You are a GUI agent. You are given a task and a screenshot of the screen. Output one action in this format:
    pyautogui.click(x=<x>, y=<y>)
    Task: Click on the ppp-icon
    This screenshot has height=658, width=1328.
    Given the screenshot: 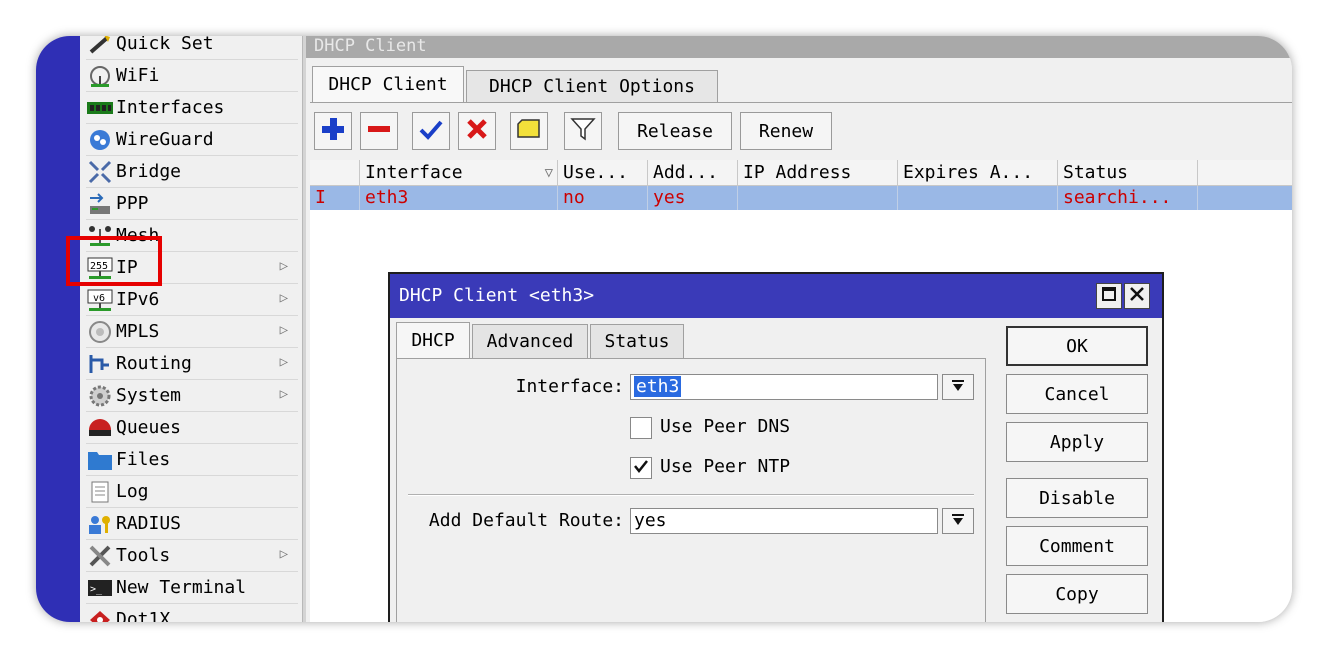 What is the action you would take?
    pyautogui.click(x=100, y=204)
    